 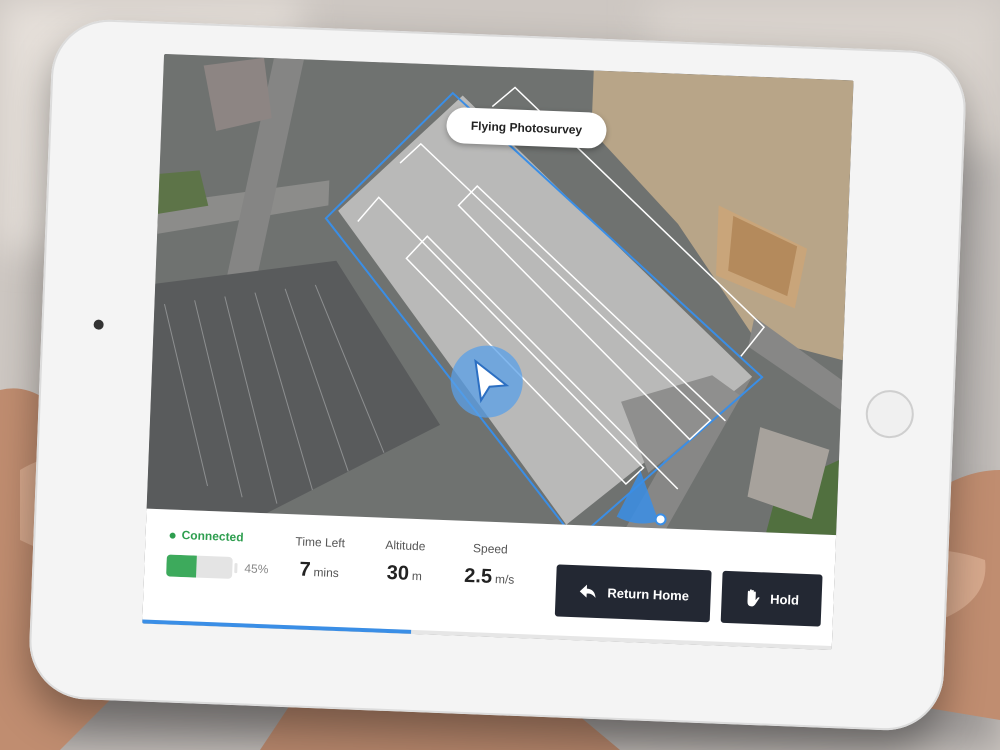 I want to click on speed-value: 2.5, so click(x=478, y=576).